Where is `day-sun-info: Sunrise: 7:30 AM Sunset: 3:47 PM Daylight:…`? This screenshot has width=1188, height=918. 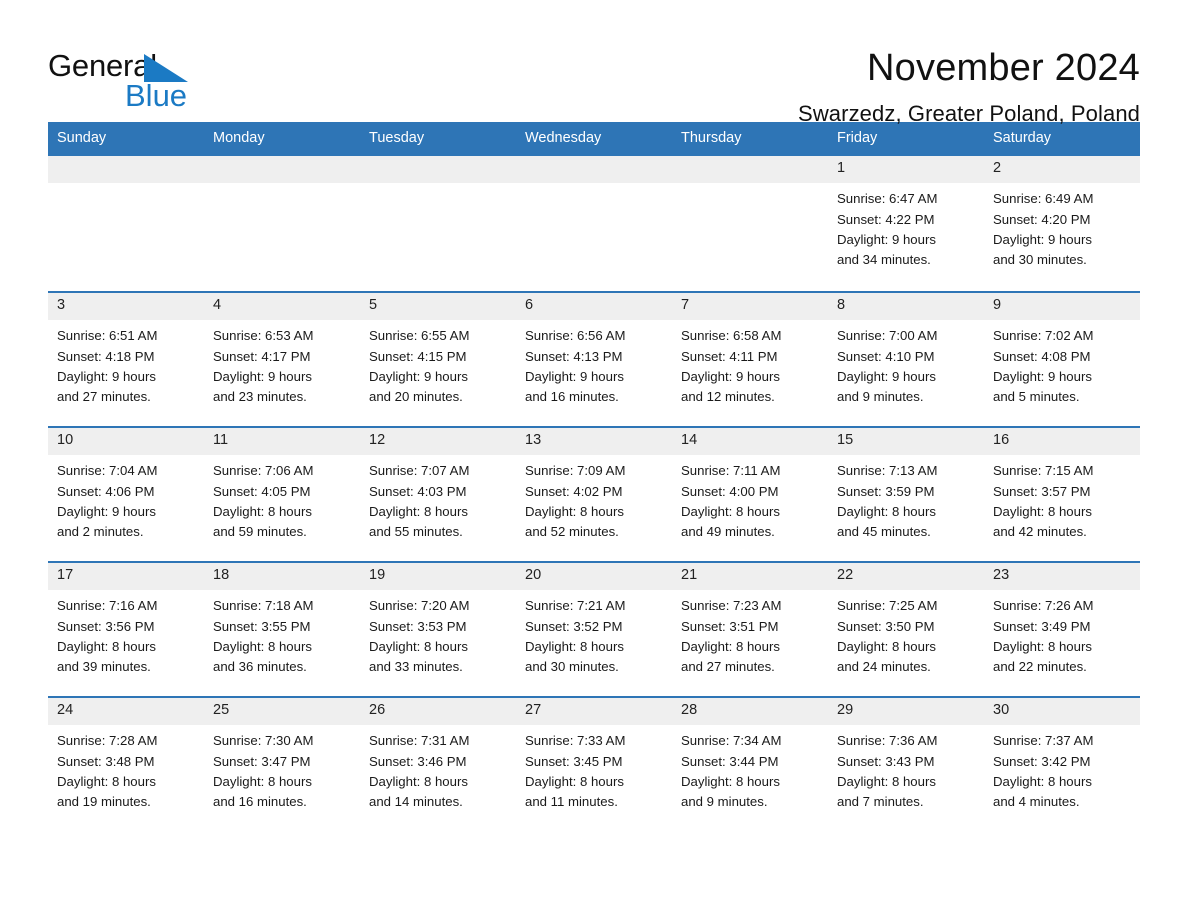
day-sun-info: Sunrise: 7:30 AM Sunset: 3:47 PM Daylight:… is located at coordinates (282, 768).